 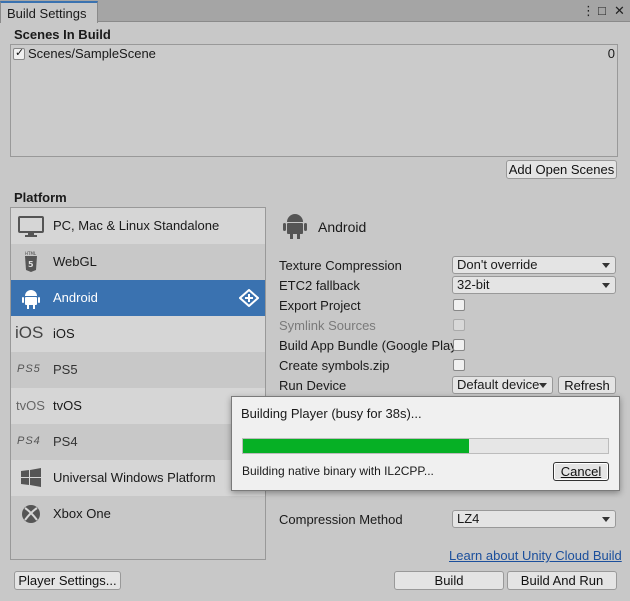 I want to click on platform-item-ps4: PS4 PS4, so click(x=138, y=442).